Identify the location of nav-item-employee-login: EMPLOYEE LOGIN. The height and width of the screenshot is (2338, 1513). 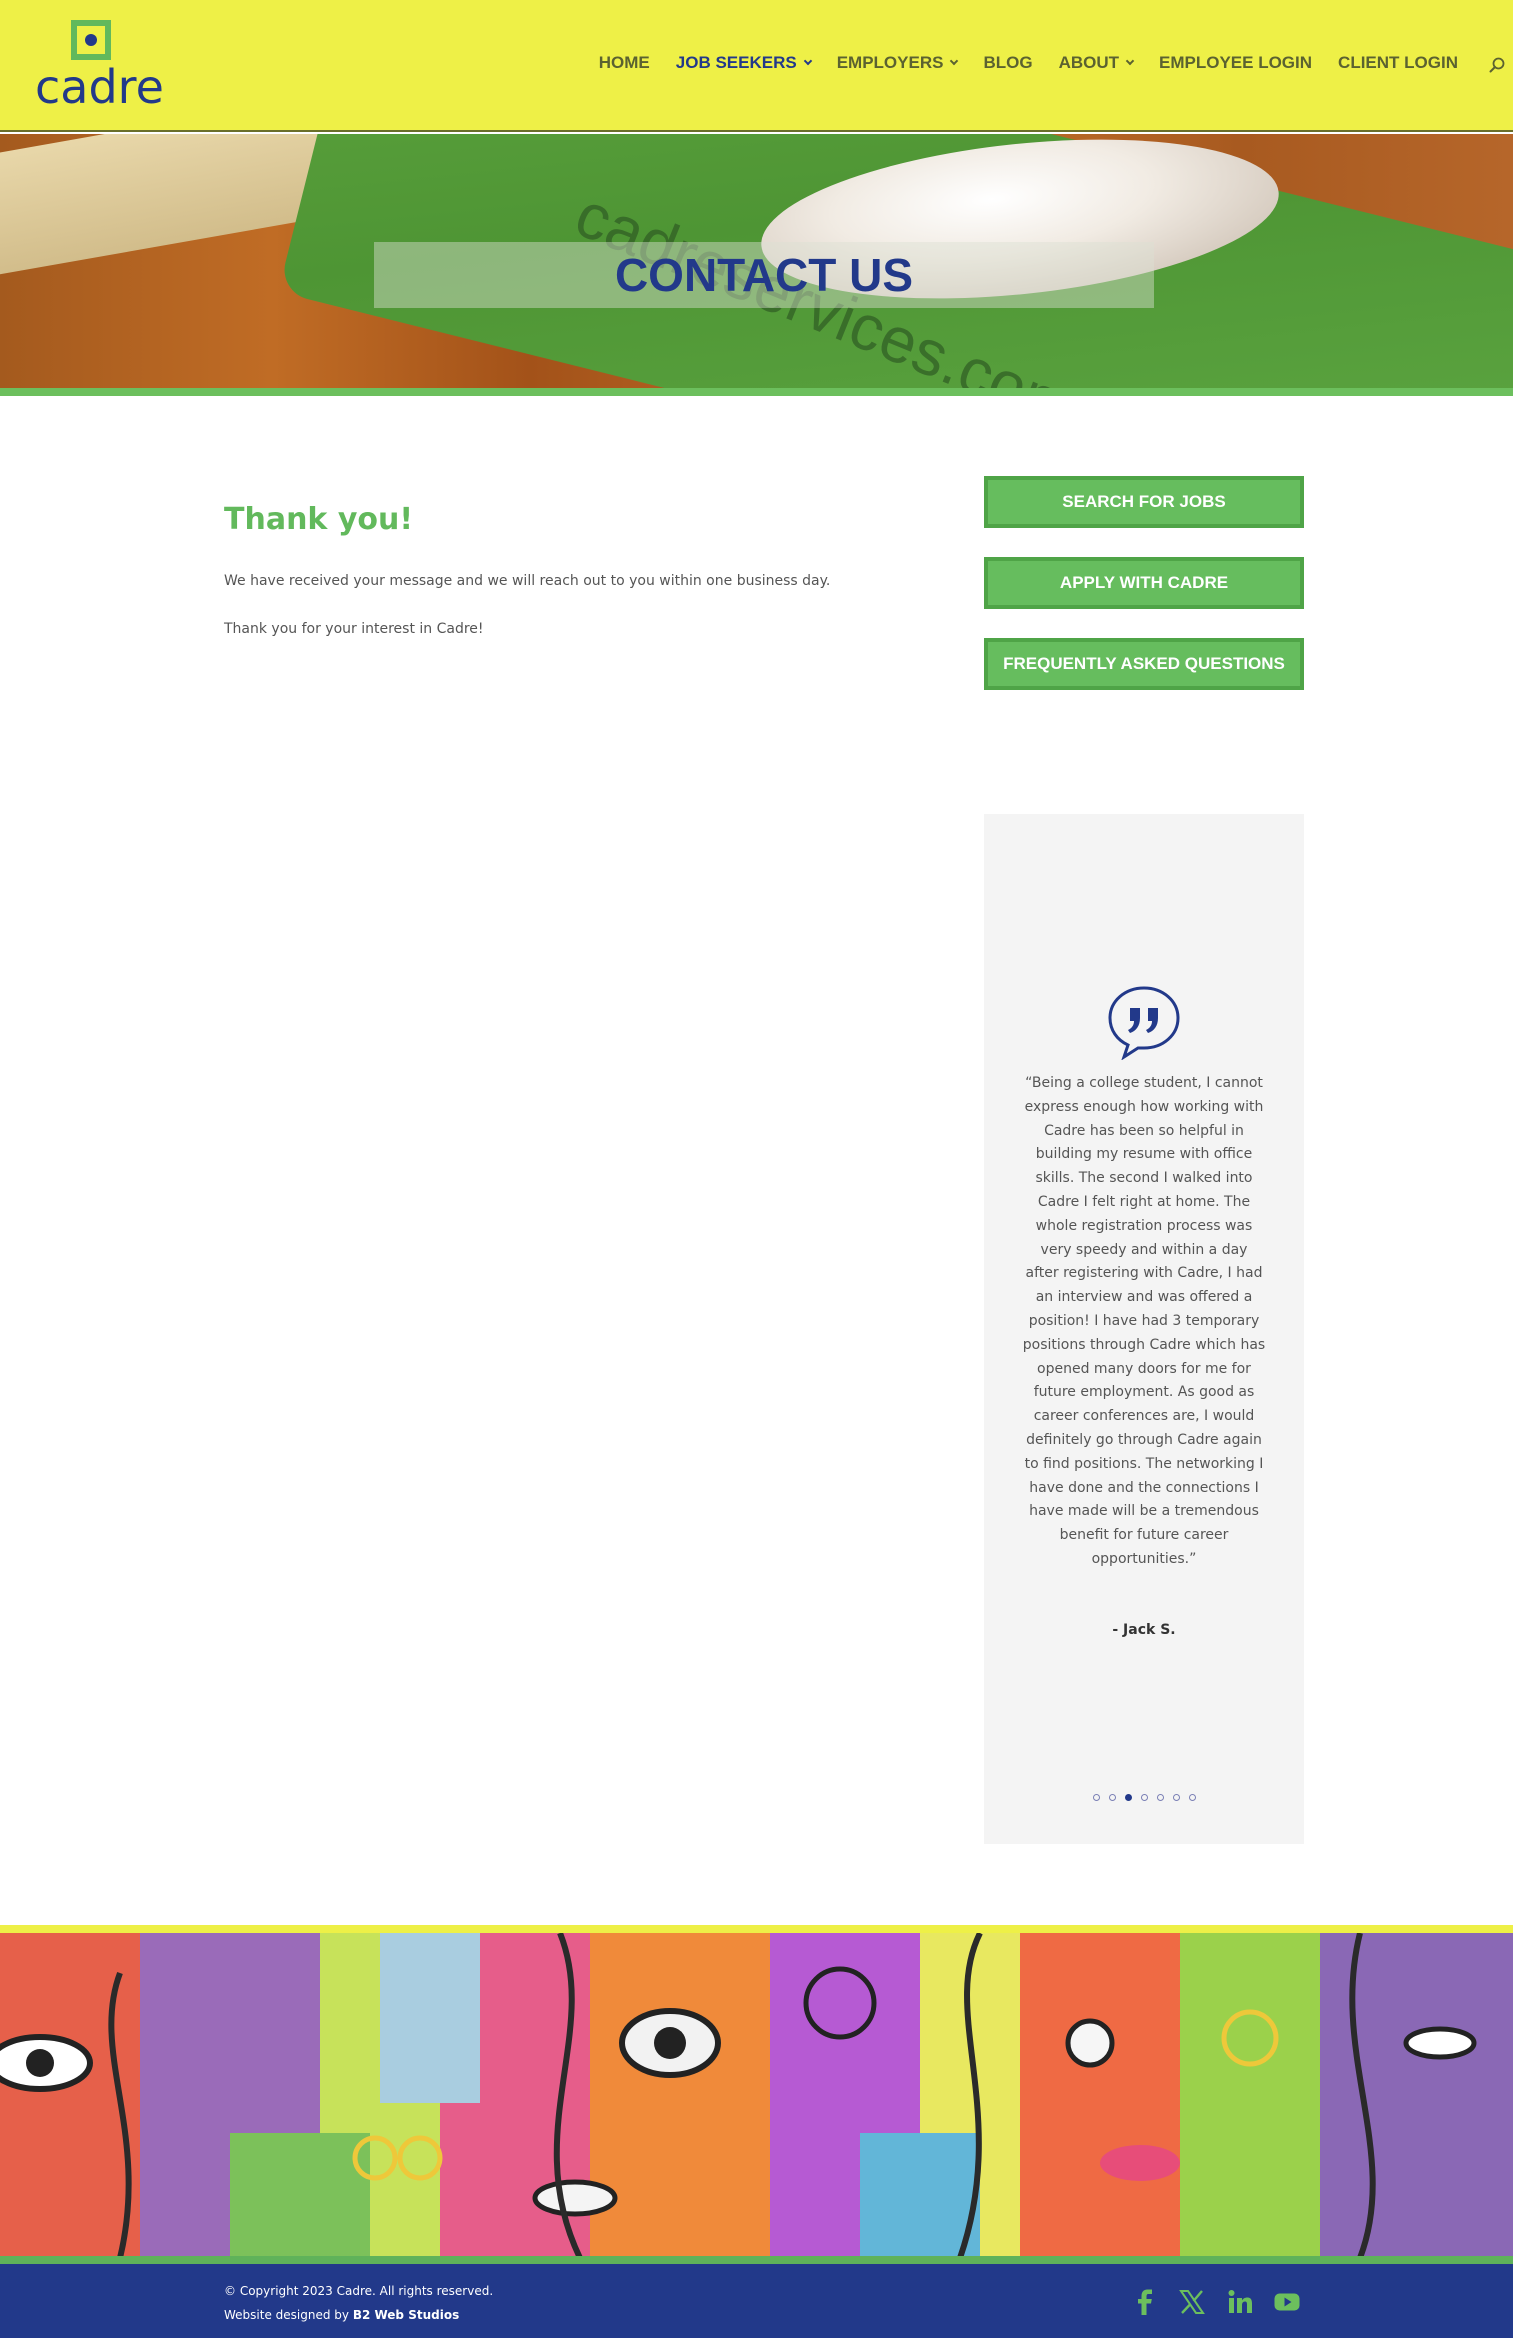
(1235, 63).